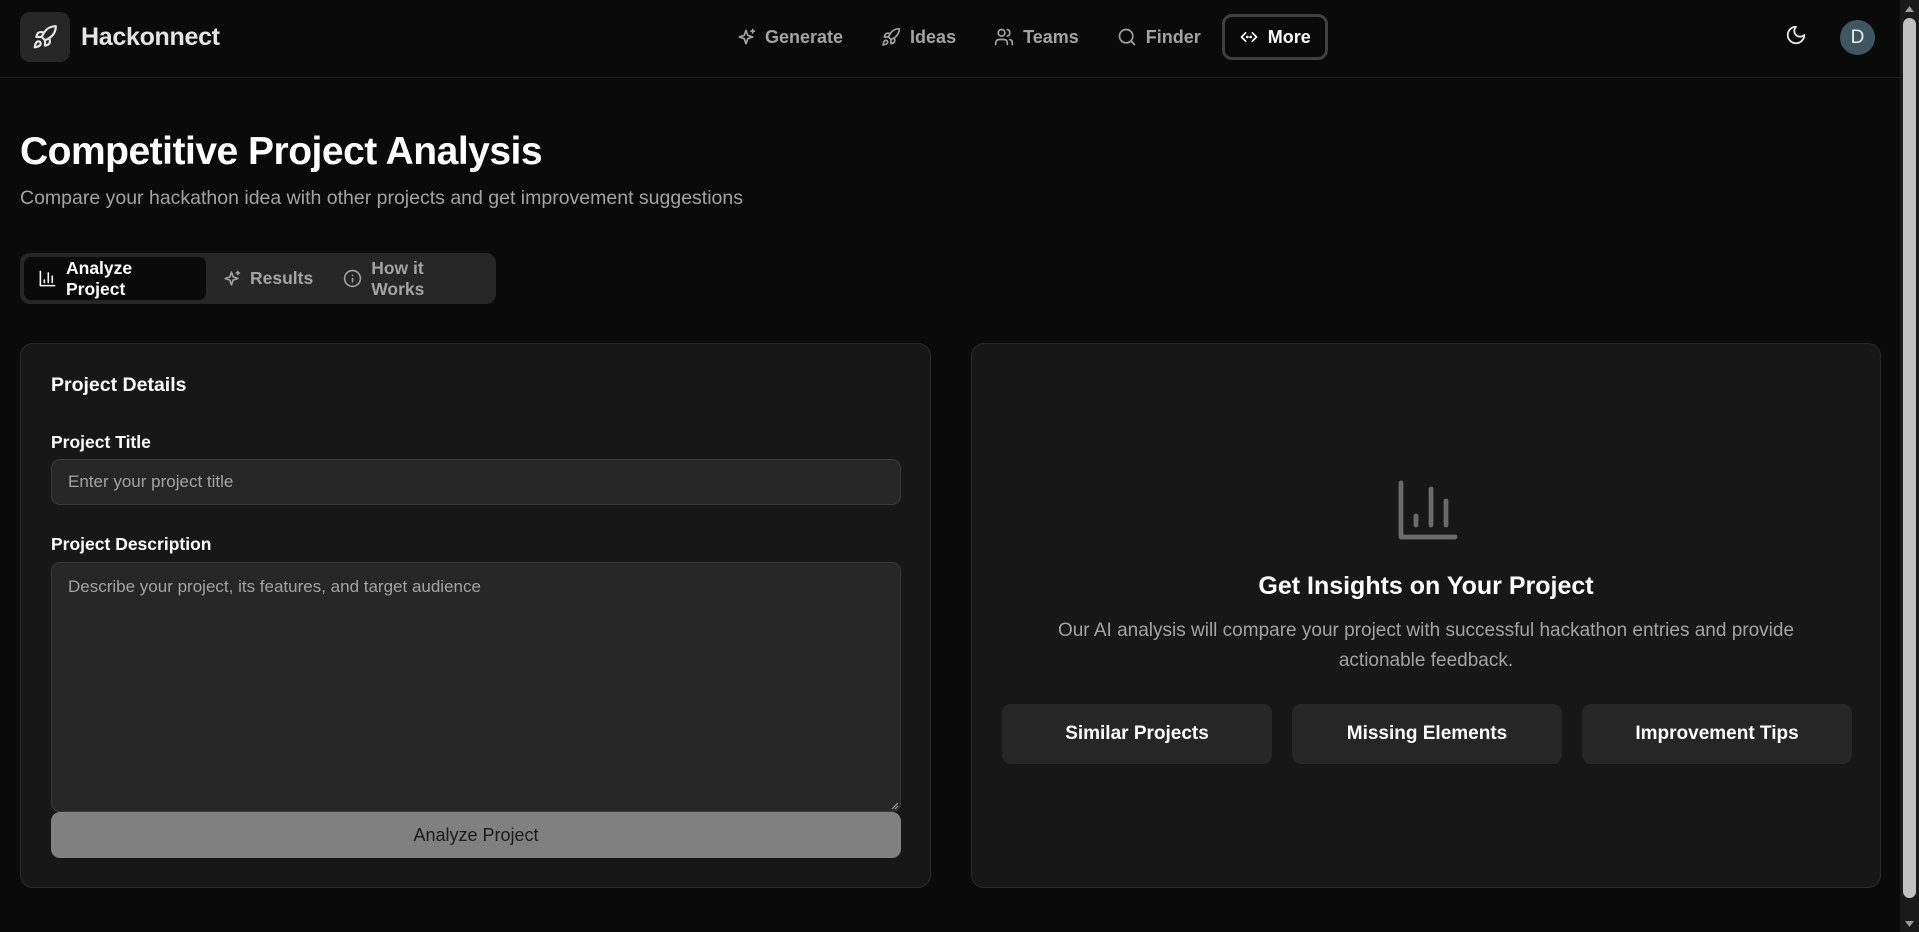  Describe the element at coordinates (476, 835) in the screenshot. I see `analyze-project-button: Analyze Project` at that location.